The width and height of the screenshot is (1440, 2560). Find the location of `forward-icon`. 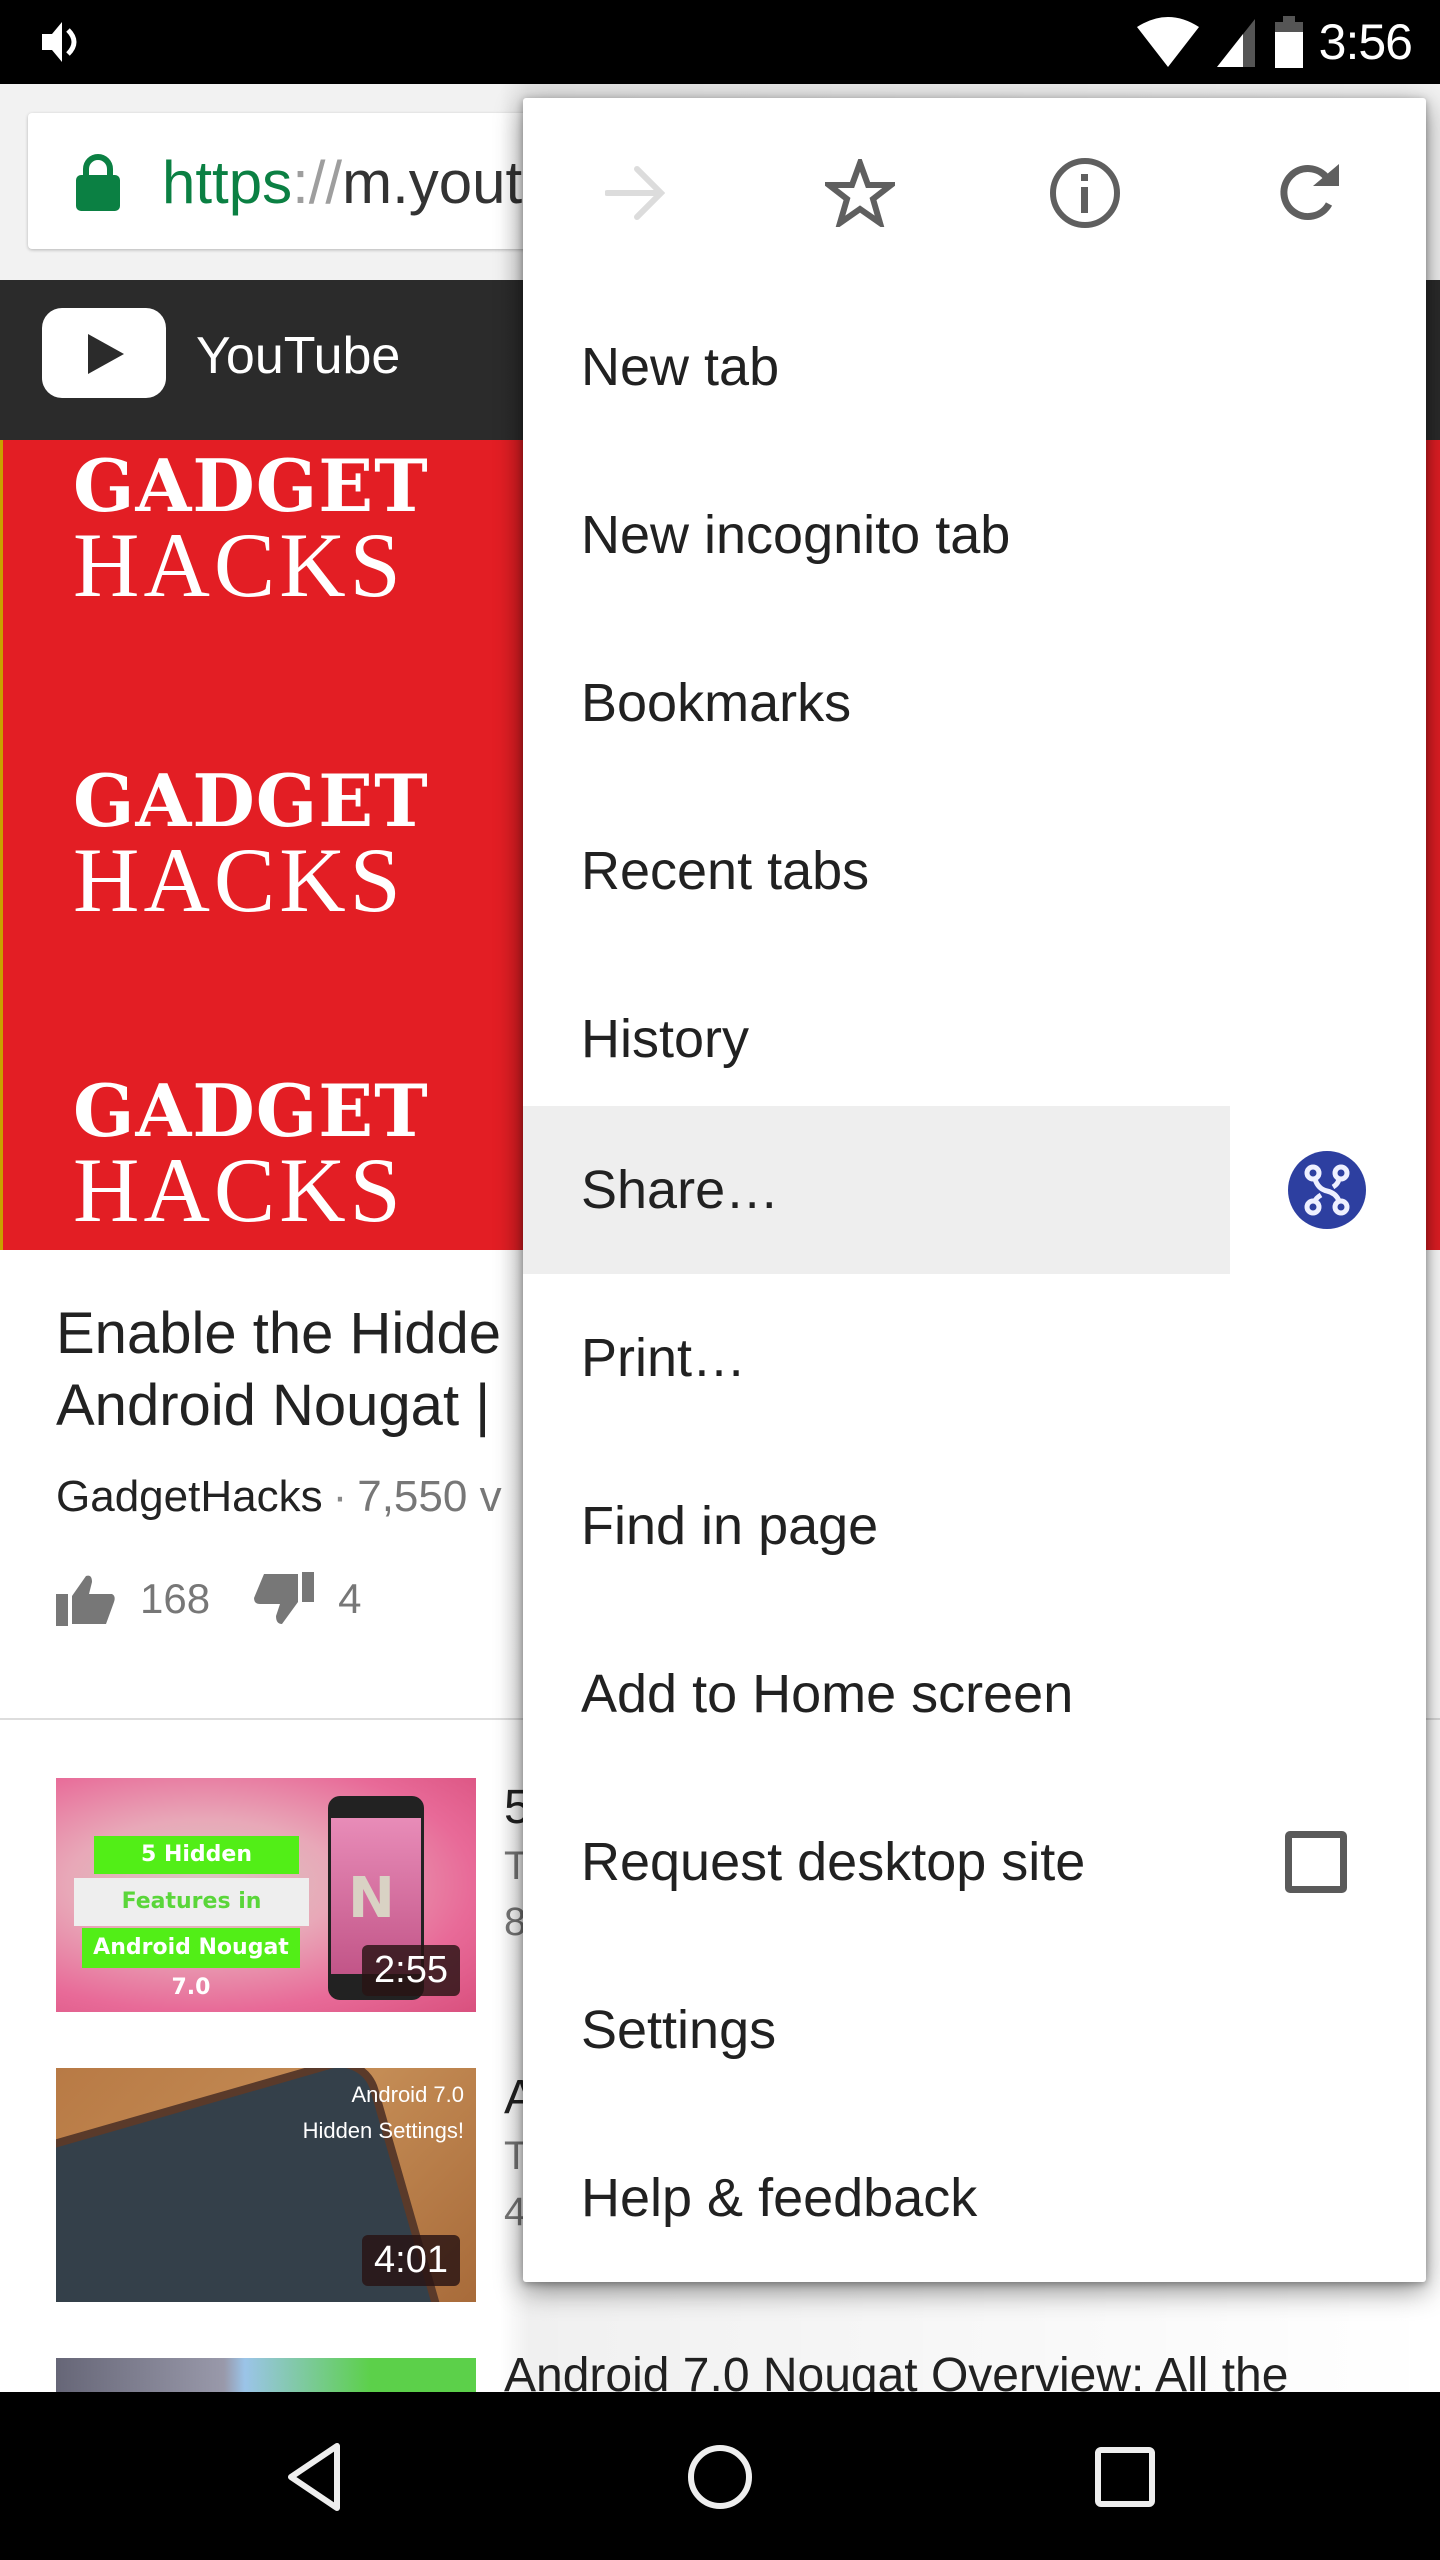

forward-icon is located at coordinates (635, 193).